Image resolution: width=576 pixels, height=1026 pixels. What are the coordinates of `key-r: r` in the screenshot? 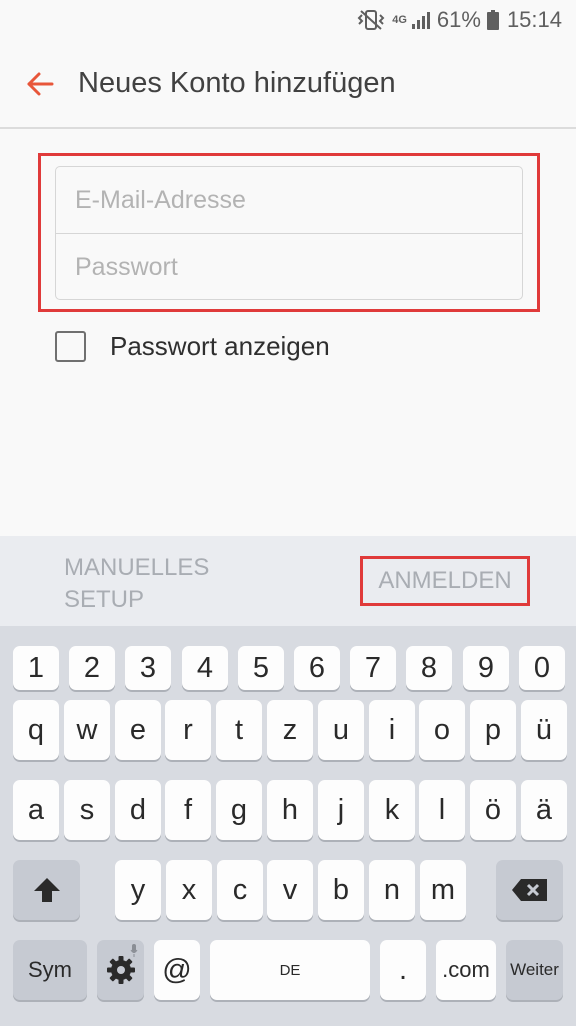 It's located at (188, 730).